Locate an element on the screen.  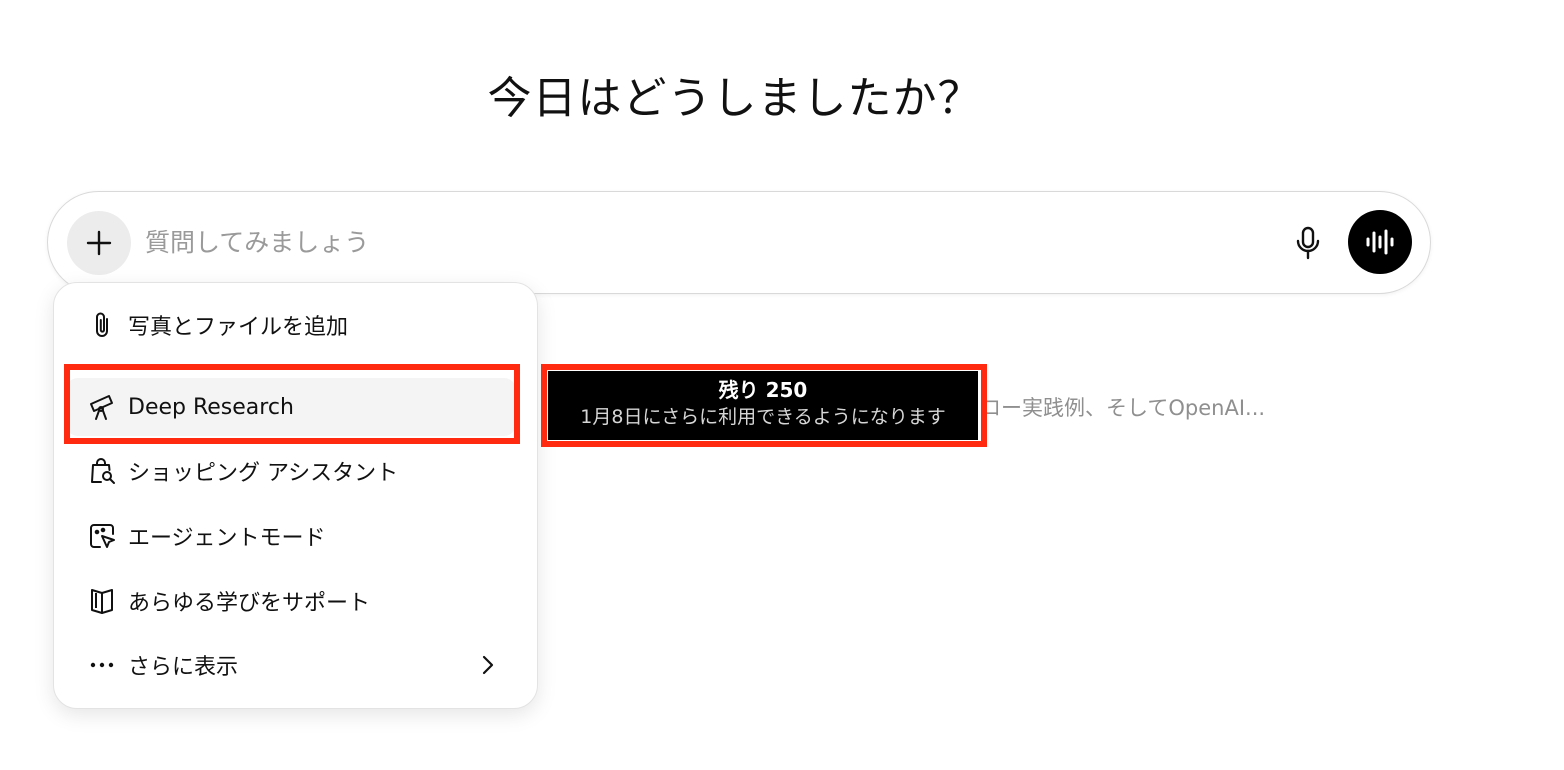
microphone-icon is located at coordinates (1308, 243).